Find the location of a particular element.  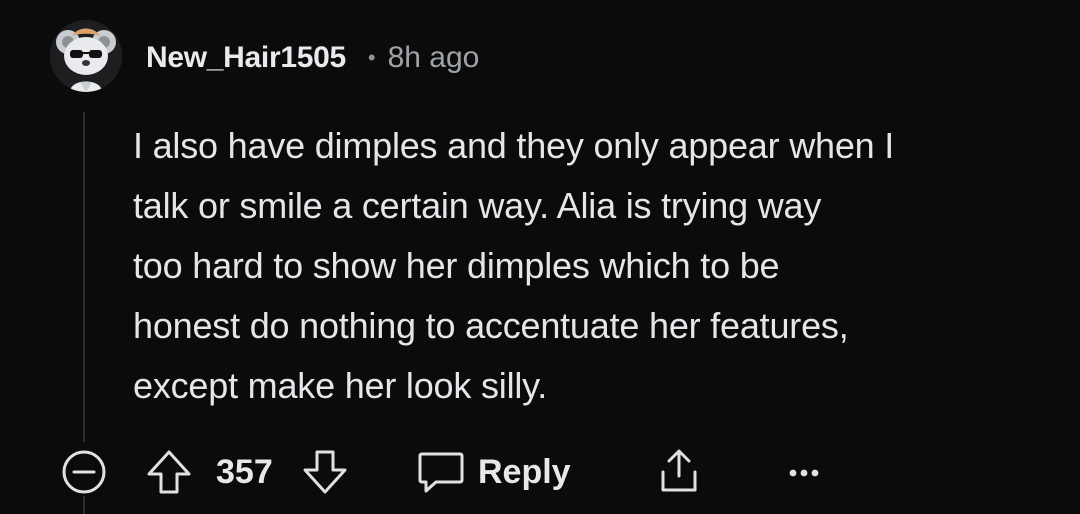

collapse-minus-icon is located at coordinates (84, 472).